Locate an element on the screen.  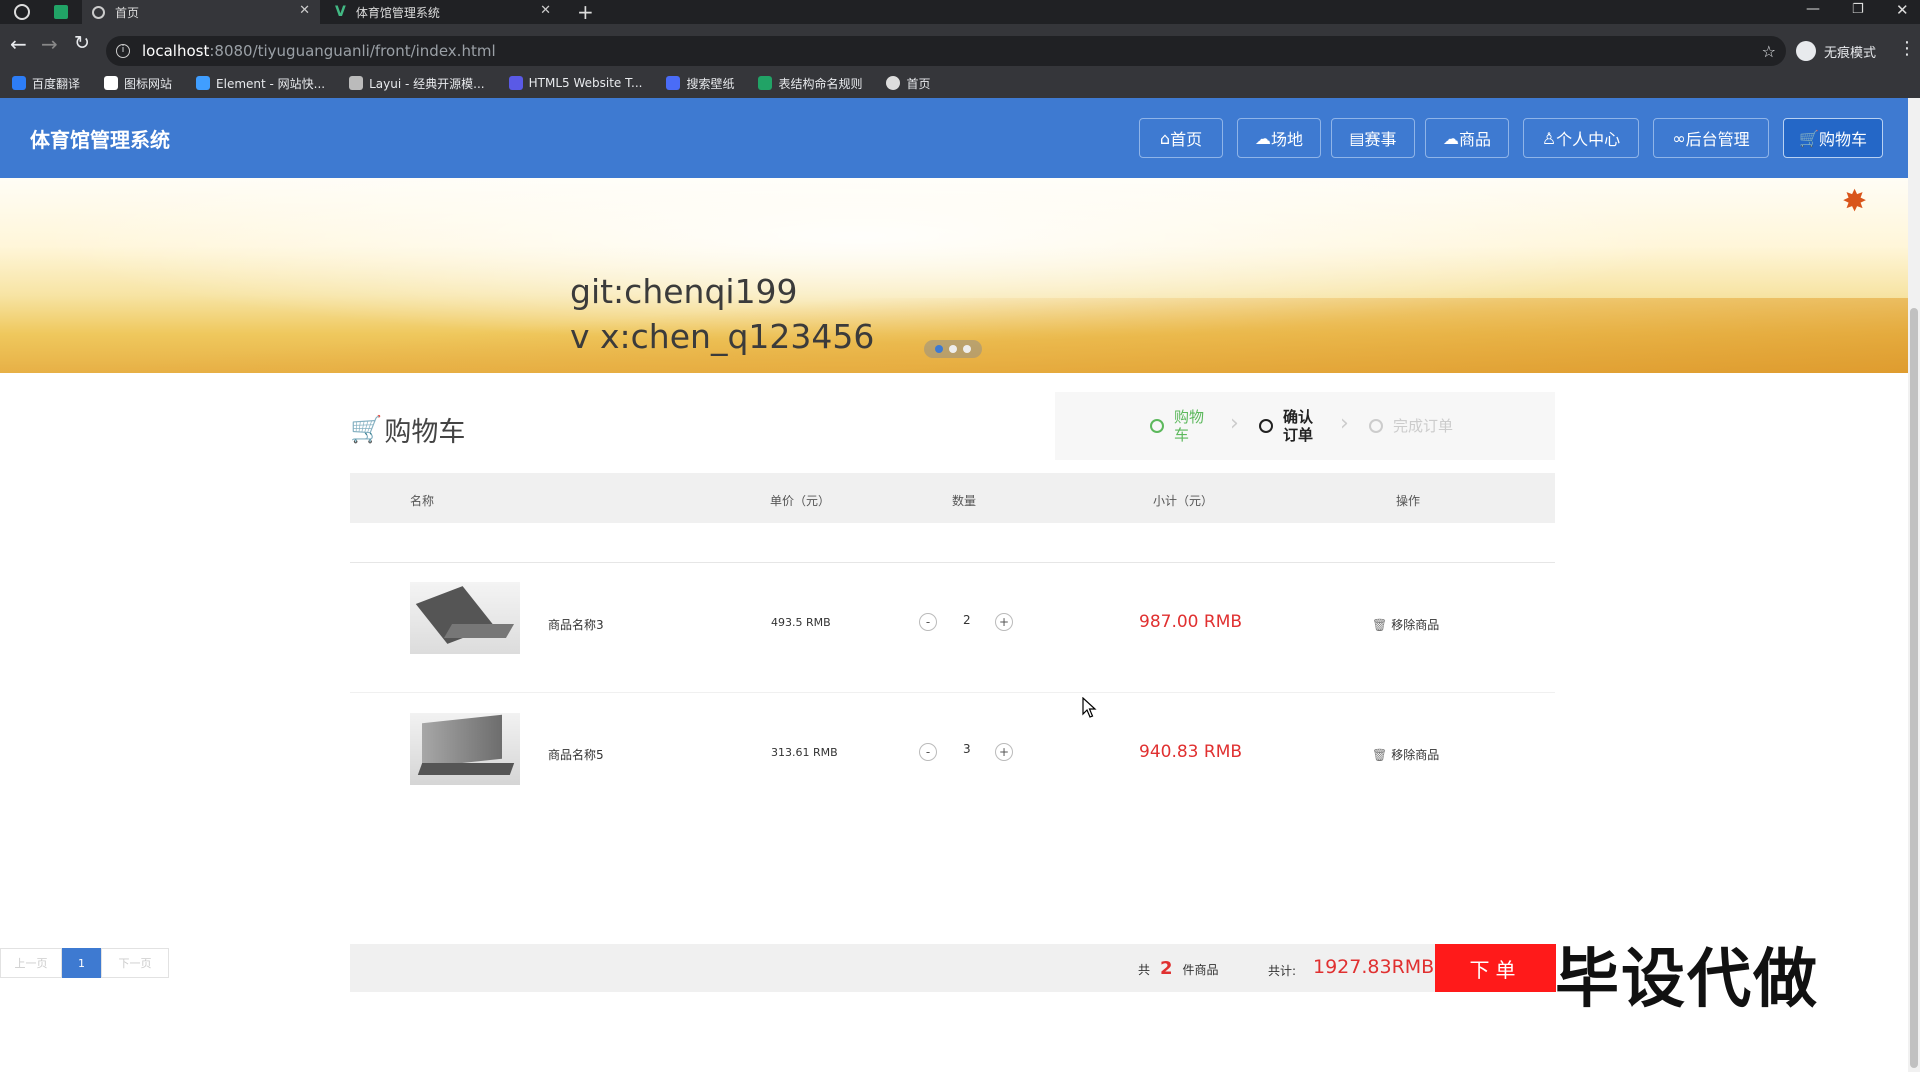
nav-cart-button: 🛒 购物车 is located at coordinates (1833, 138).